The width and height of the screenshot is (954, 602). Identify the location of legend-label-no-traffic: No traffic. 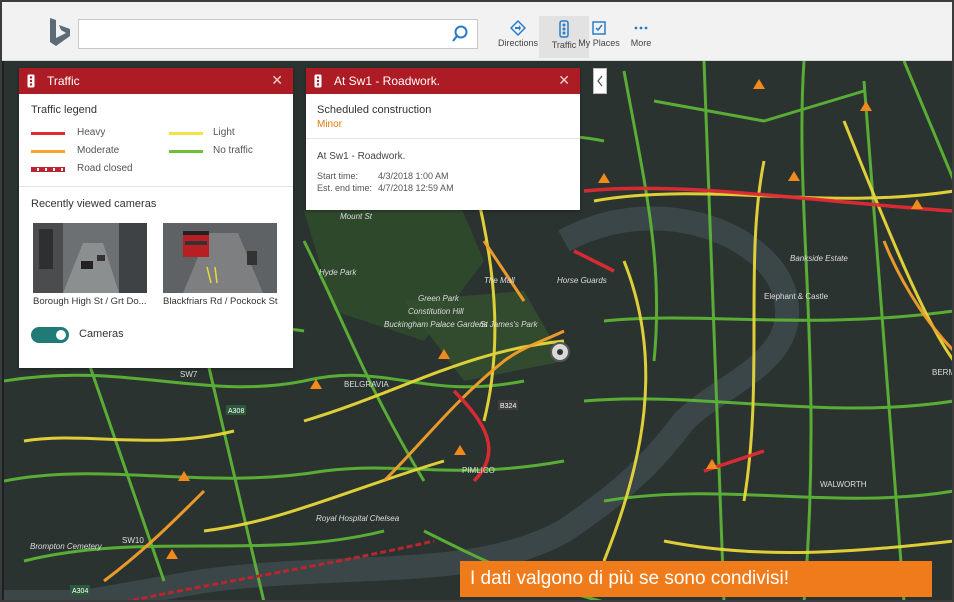
(233, 150).